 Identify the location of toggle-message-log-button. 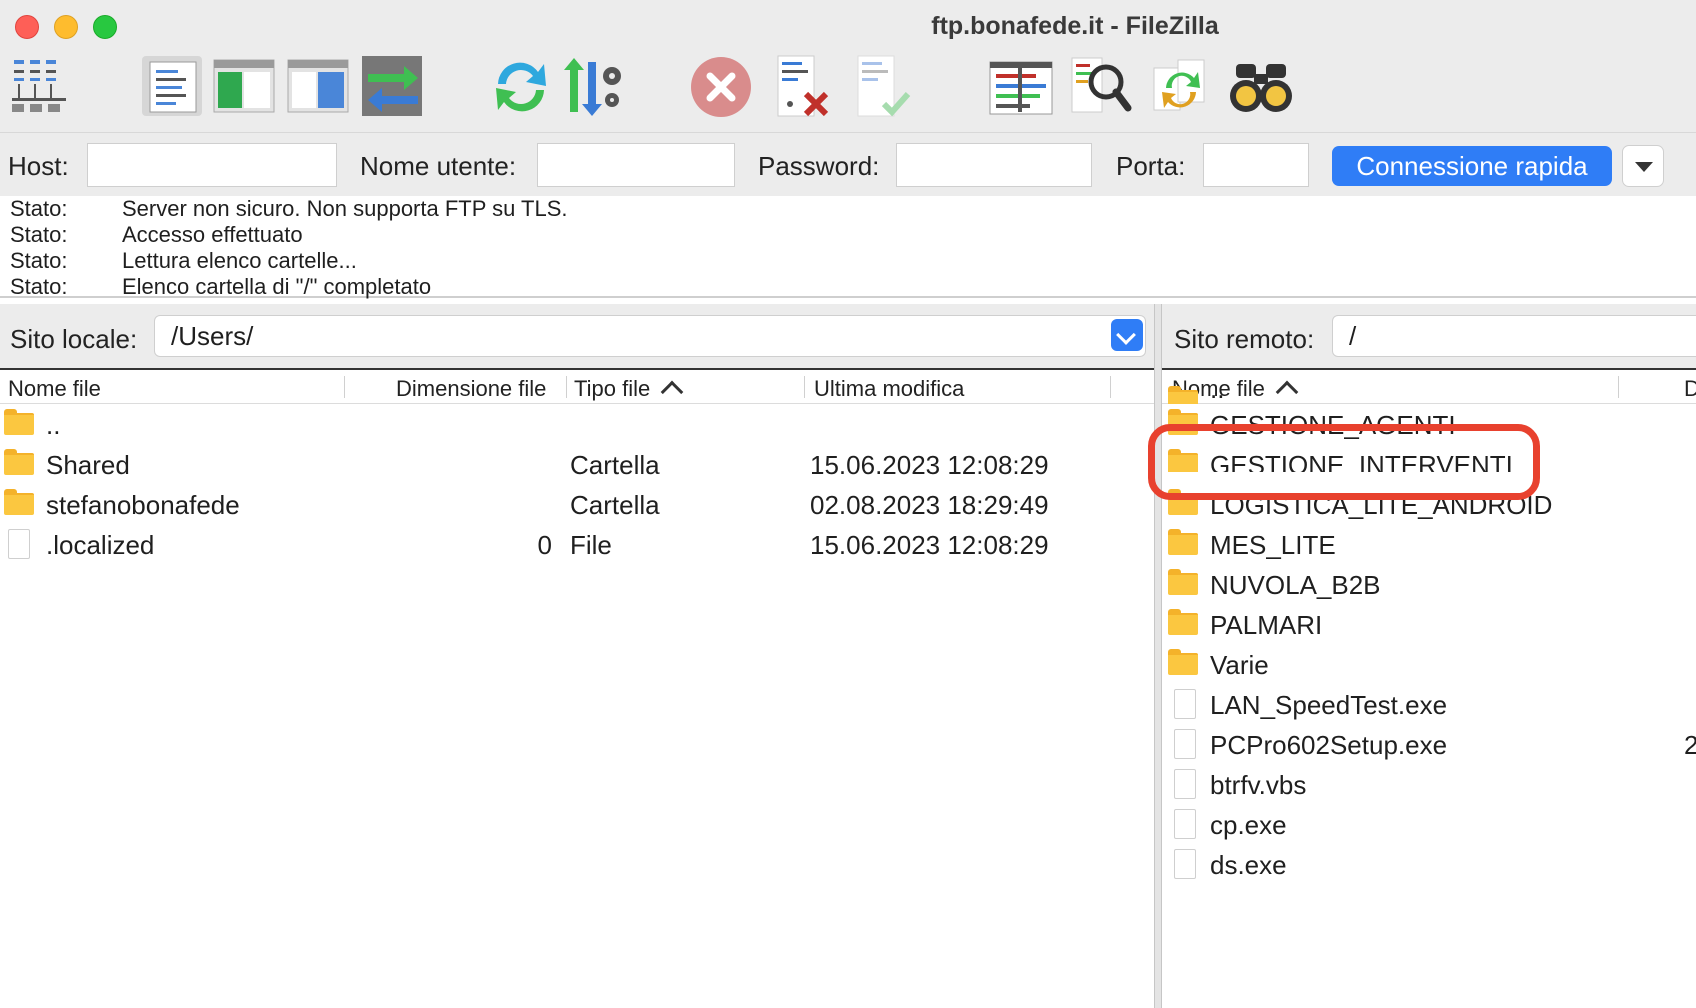
(173, 87).